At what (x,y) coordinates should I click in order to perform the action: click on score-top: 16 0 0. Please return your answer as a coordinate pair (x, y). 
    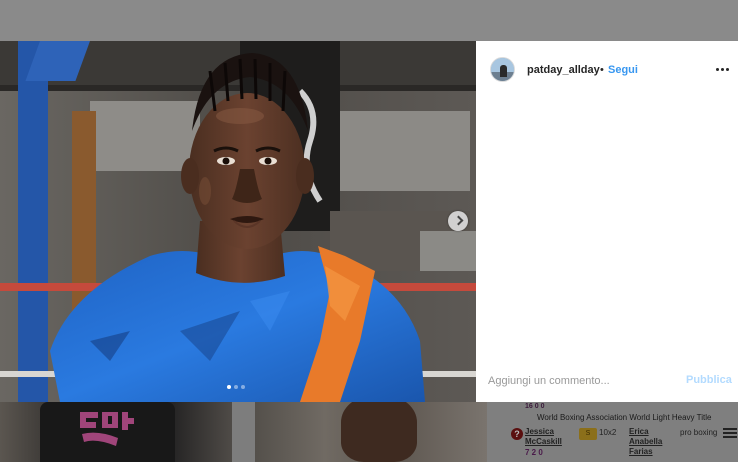
    Looking at the image, I should click on (535, 406).